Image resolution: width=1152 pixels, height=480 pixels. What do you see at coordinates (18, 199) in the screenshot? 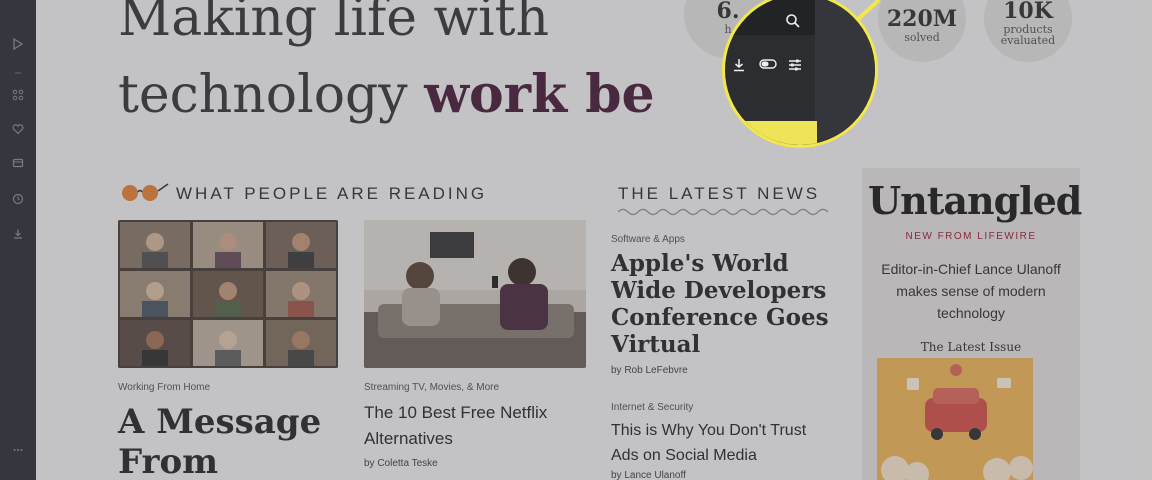
I see `clock-icon` at bounding box center [18, 199].